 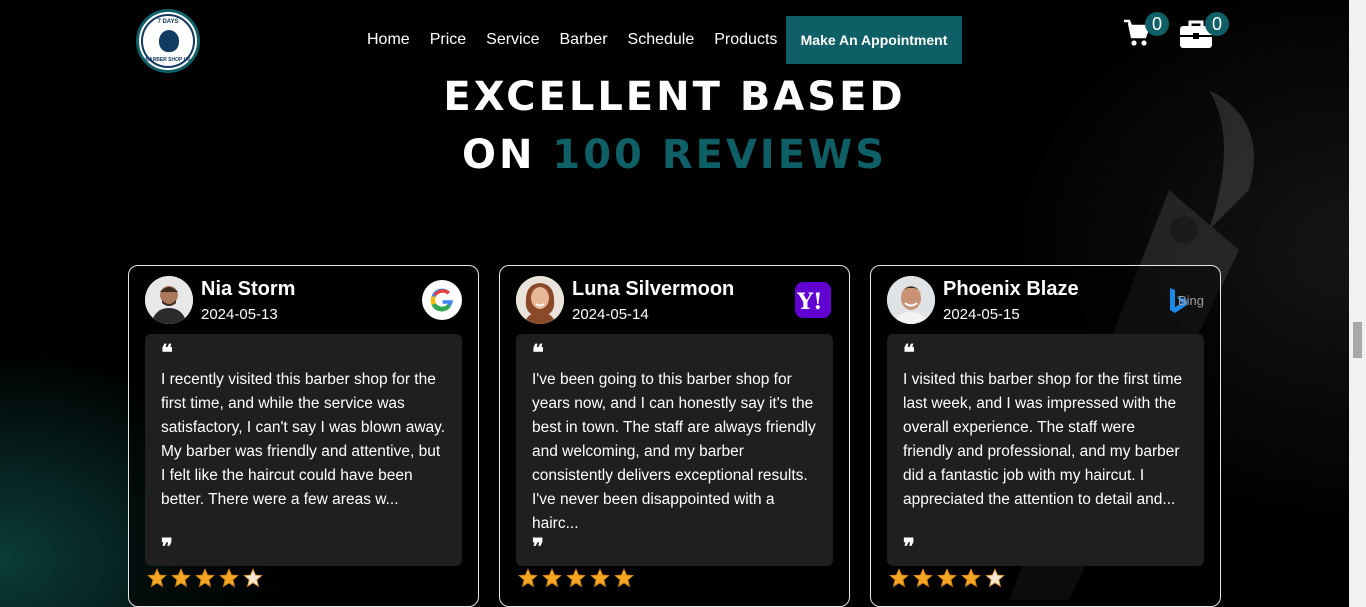 I want to click on nav-price: Price, so click(x=448, y=40).